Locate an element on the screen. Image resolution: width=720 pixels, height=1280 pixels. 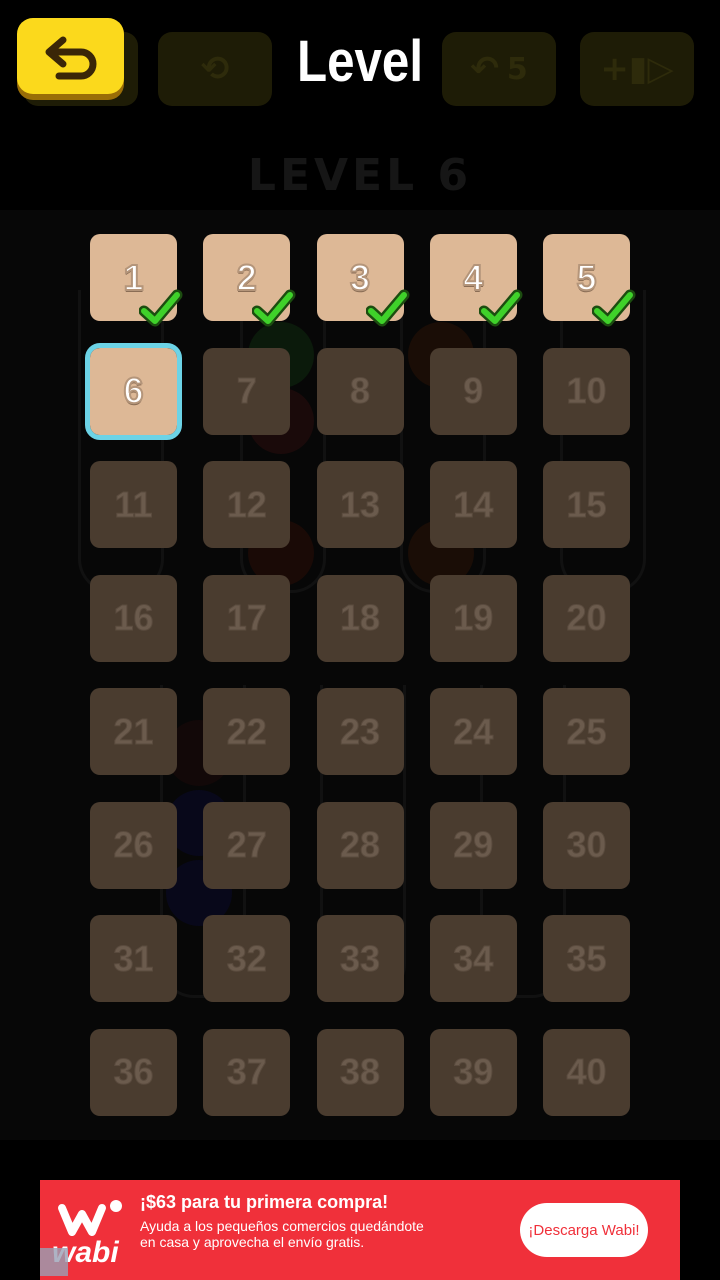
level-tile-36: 36 is located at coordinates (133, 1072).